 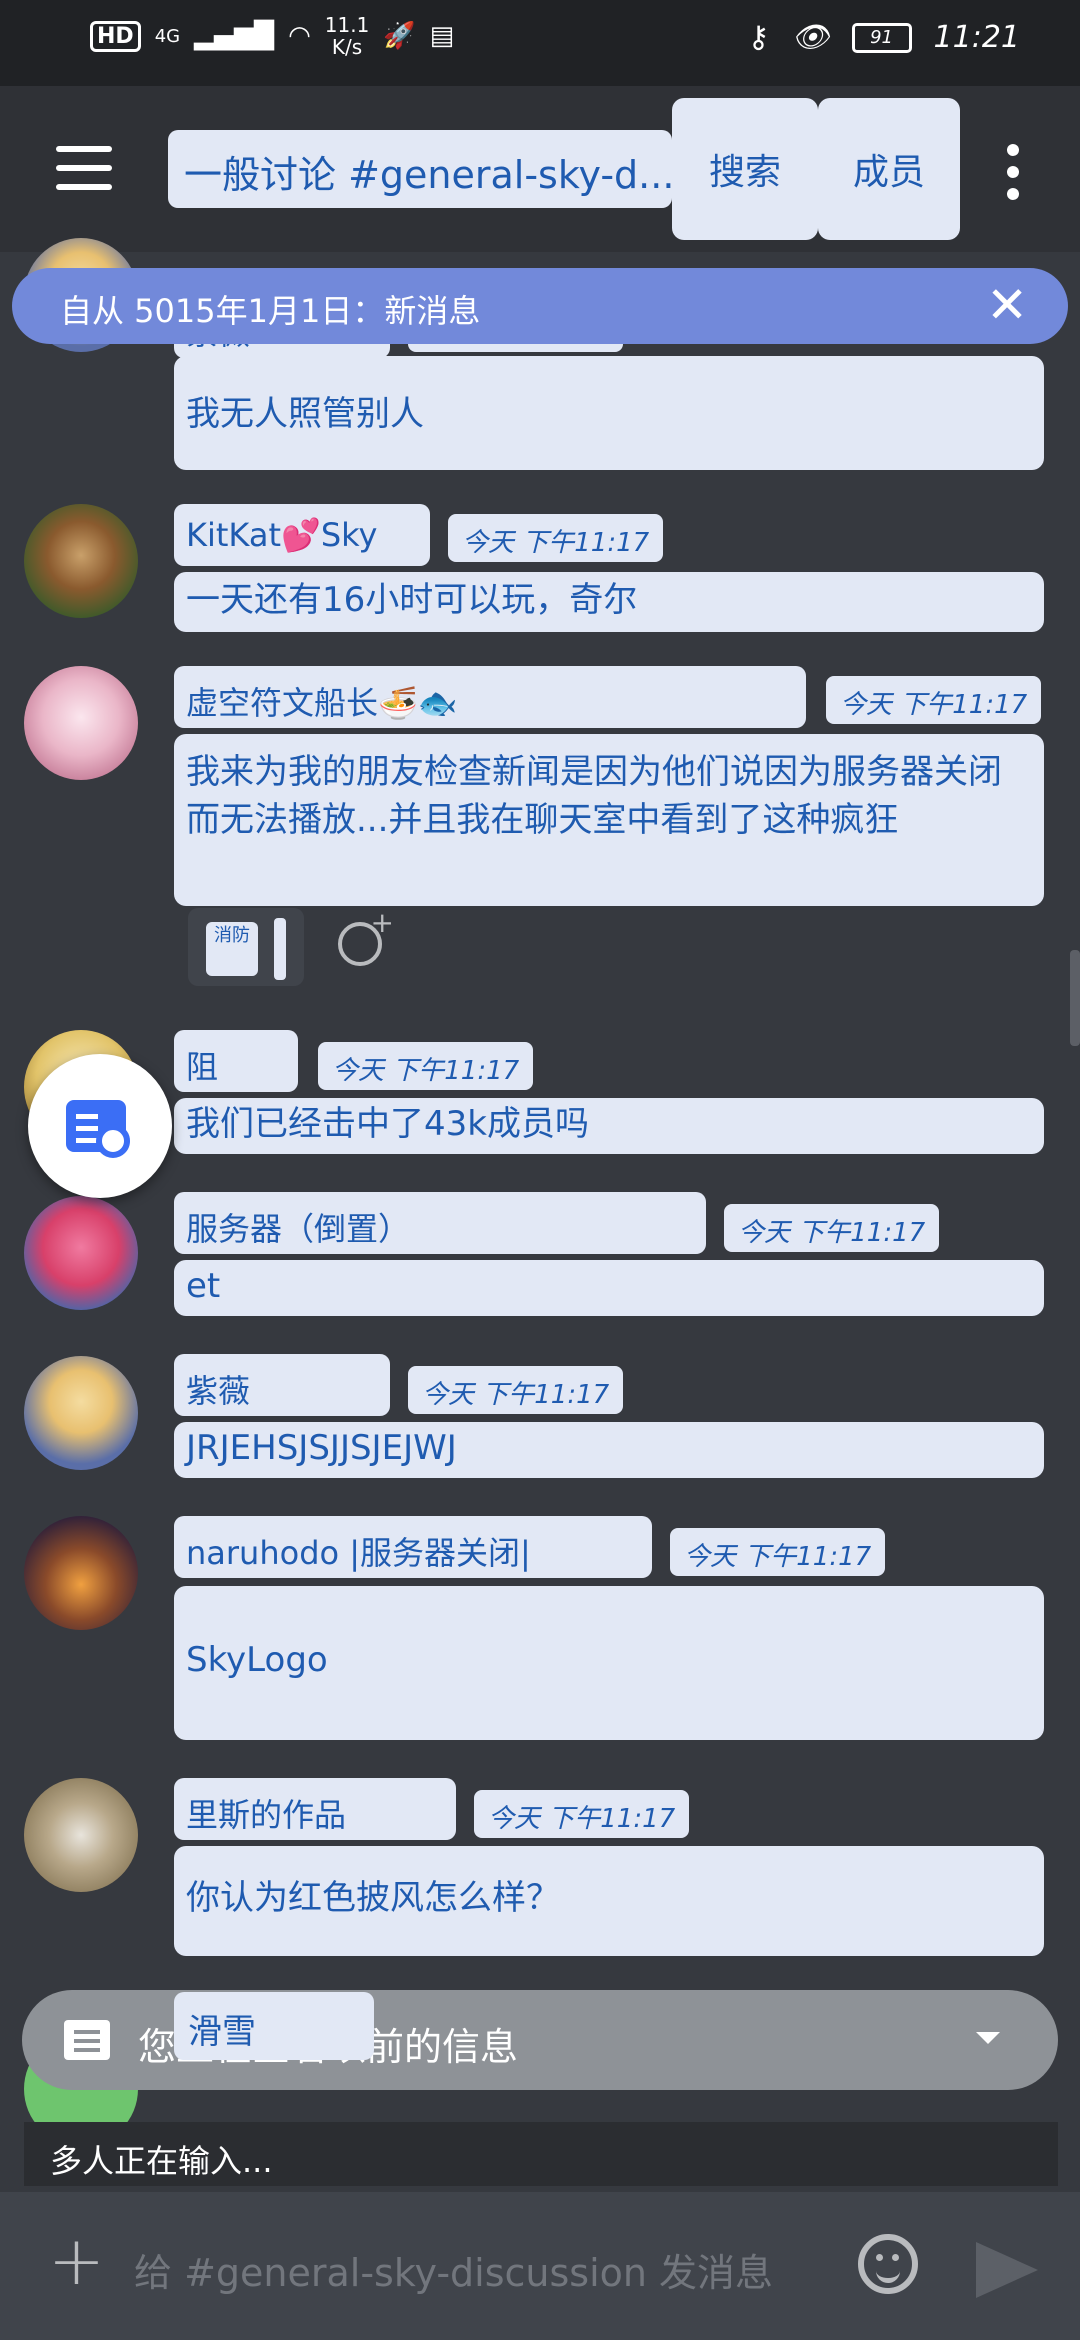 I want to click on rocket-icon: 🚀, so click(x=399, y=36).